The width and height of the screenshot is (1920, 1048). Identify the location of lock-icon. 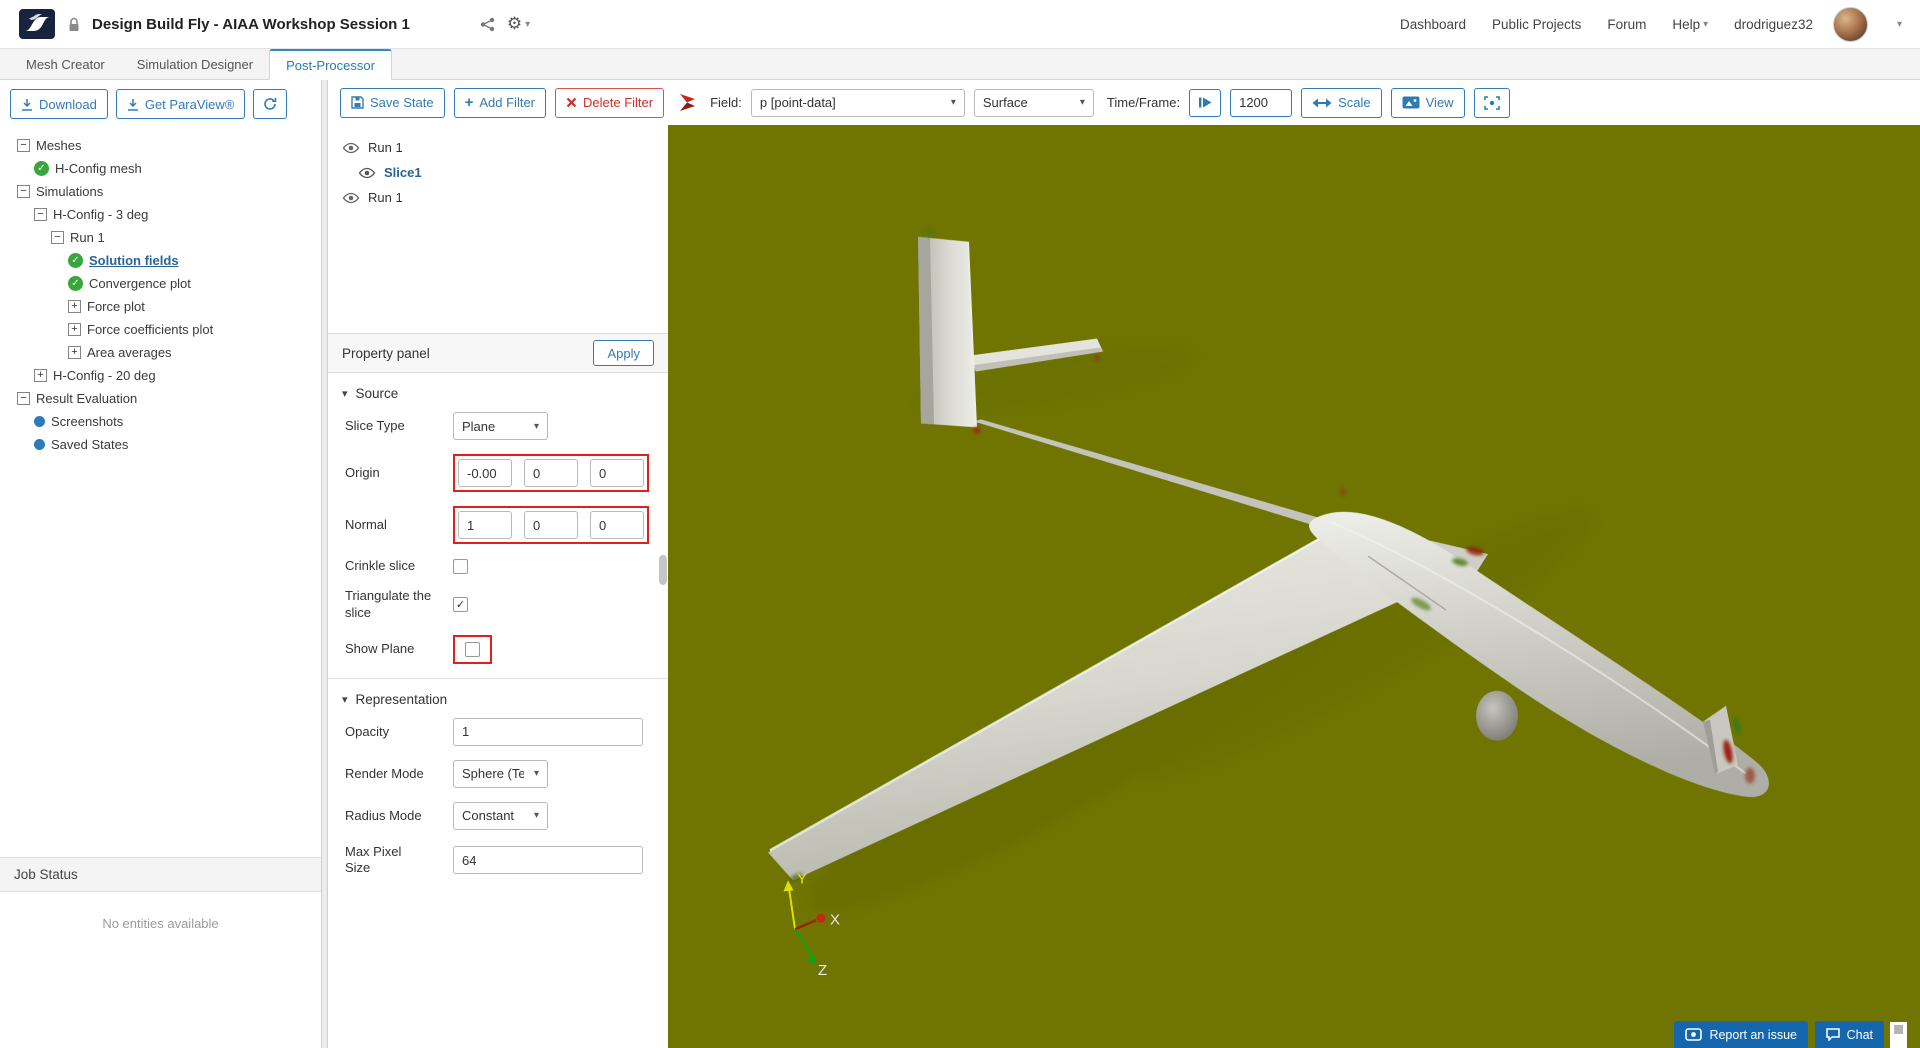
(74, 24).